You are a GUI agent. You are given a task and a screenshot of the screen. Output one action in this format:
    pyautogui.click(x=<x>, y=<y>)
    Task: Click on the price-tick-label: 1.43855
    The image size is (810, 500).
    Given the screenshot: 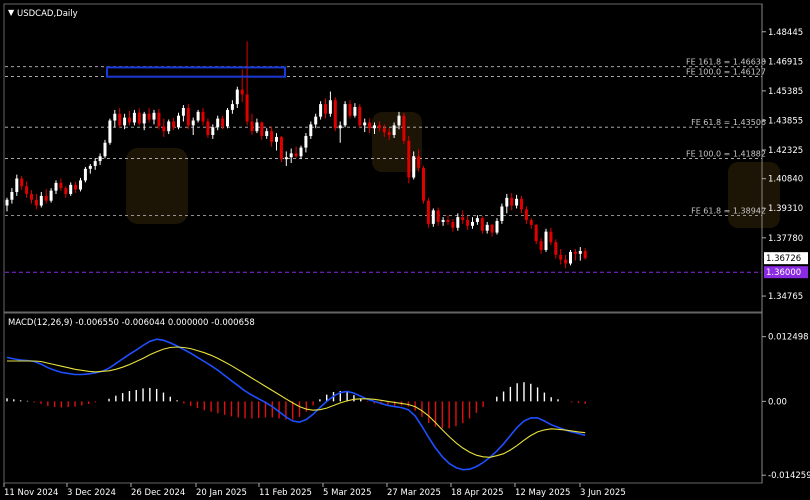 What is the action you would take?
    pyautogui.click(x=785, y=121)
    